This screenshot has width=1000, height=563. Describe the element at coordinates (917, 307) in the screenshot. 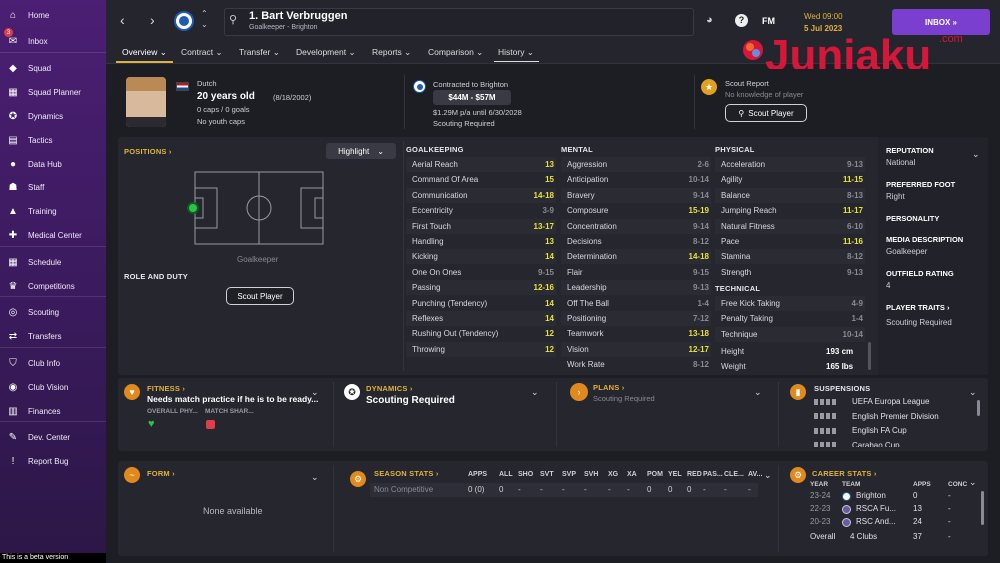

I see `player-traits-title: PLAYER TRAITS ›` at that location.